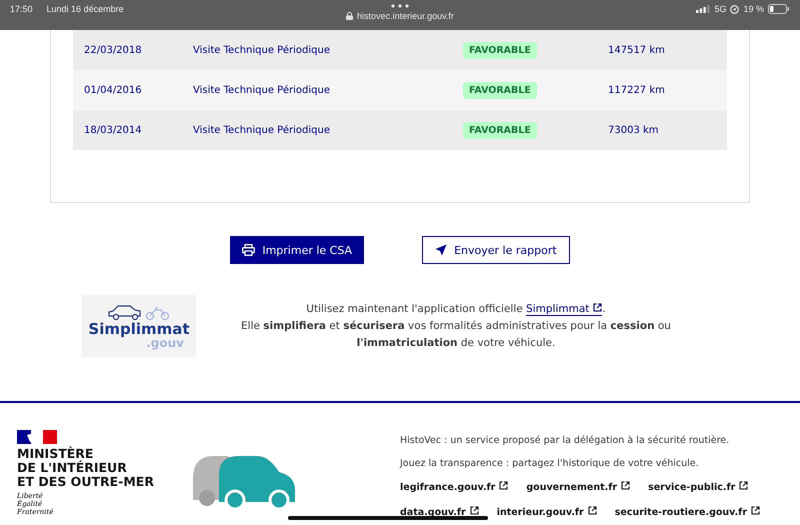 The height and width of the screenshot is (525, 800). Describe the element at coordinates (55, 454) in the screenshot. I see `ministry-name: MINISTÈRE` at that location.